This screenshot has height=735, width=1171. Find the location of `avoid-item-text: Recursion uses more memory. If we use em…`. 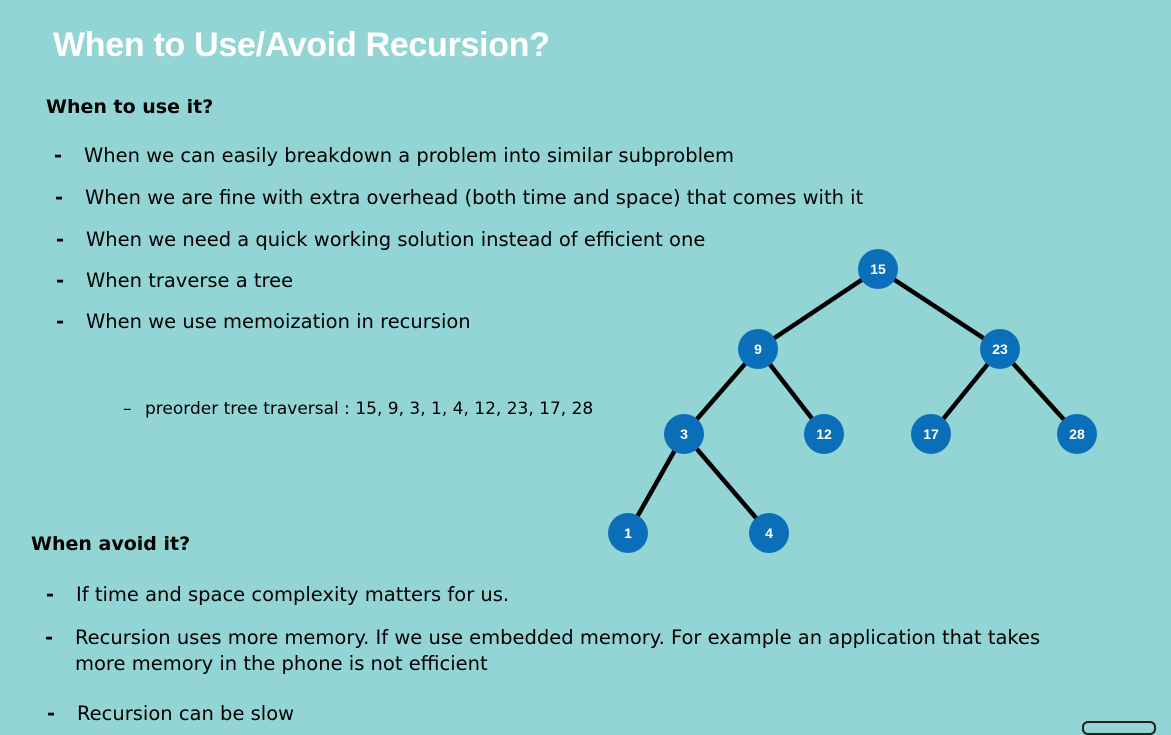

avoid-item-text: Recursion uses more memory. If we use em… is located at coordinates (558, 650).